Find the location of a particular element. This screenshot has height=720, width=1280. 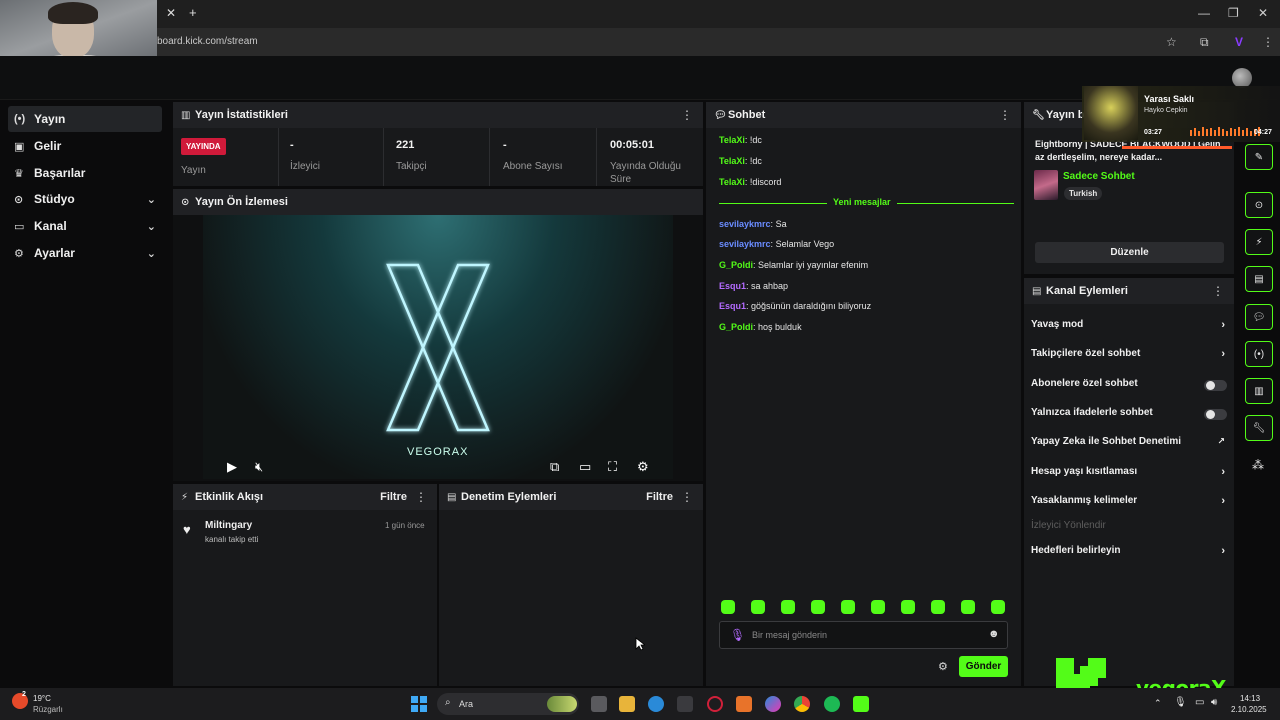

mute-icon: 🔇︎ is located at coordinates (259, 467).